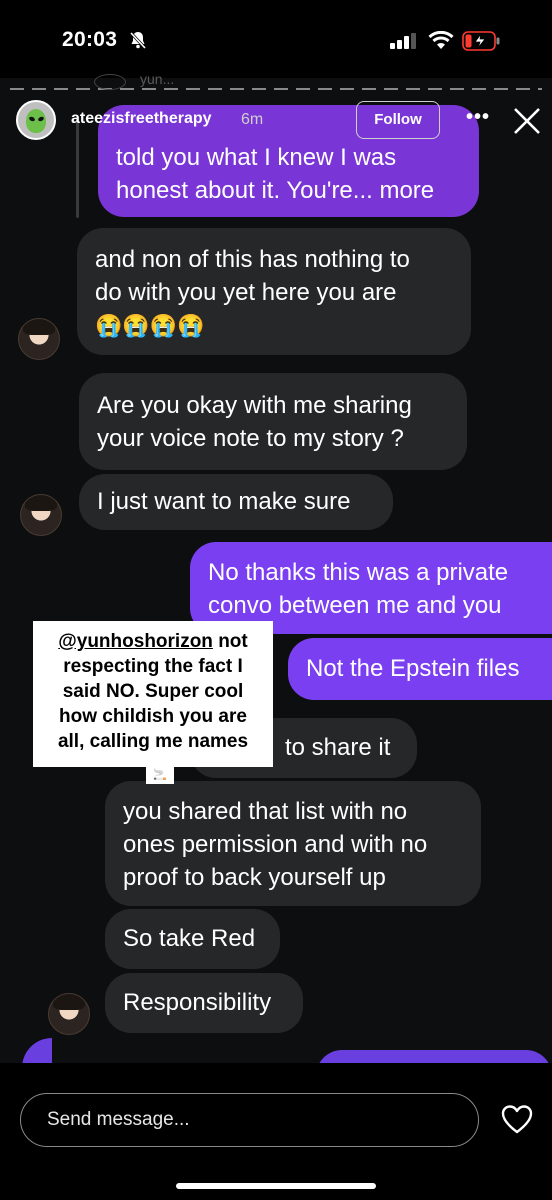 This screenshot has width=552, height=1200. Describe the element at coordinates (110, 82) in the screenshot. I see `reply-avatar` at that location.